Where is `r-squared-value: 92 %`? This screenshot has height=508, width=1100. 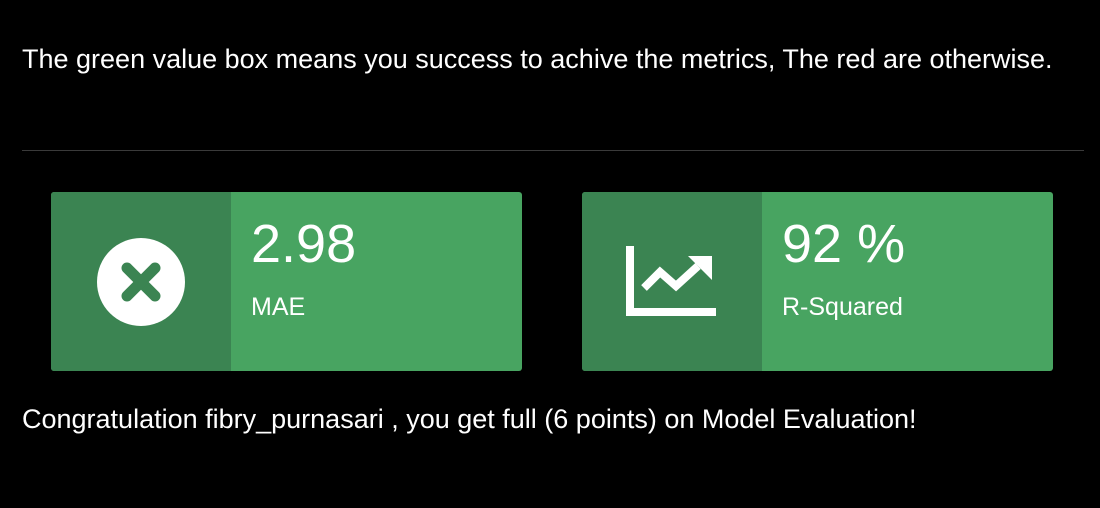 r-squared-value: 92 % is located at coordinates (844, 244).